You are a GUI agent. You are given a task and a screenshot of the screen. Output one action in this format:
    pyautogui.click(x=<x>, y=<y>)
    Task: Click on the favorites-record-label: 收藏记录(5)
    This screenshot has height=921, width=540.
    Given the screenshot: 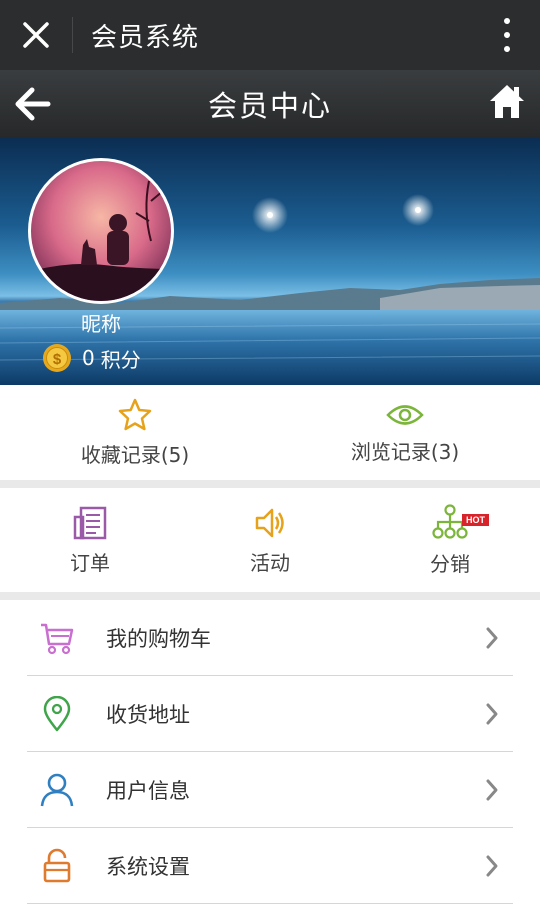 What is the action you would take?
    pyautogui.click(x=135, y=455)
    